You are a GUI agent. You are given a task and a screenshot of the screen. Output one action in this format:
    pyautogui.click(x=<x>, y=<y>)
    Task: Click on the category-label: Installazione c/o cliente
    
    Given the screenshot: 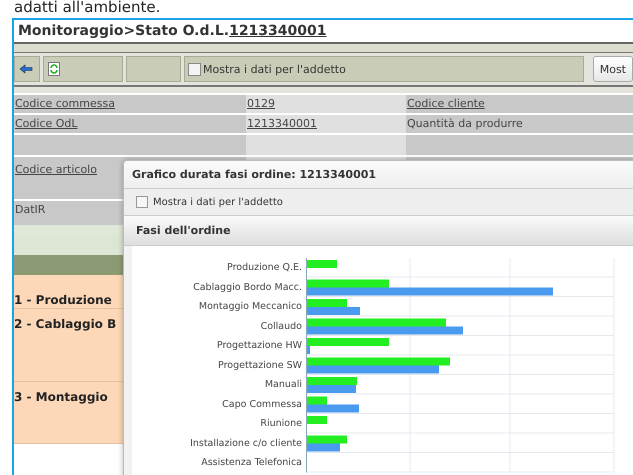 What is the action you would take?
    pyautogui.click(x=246, y=443)
    